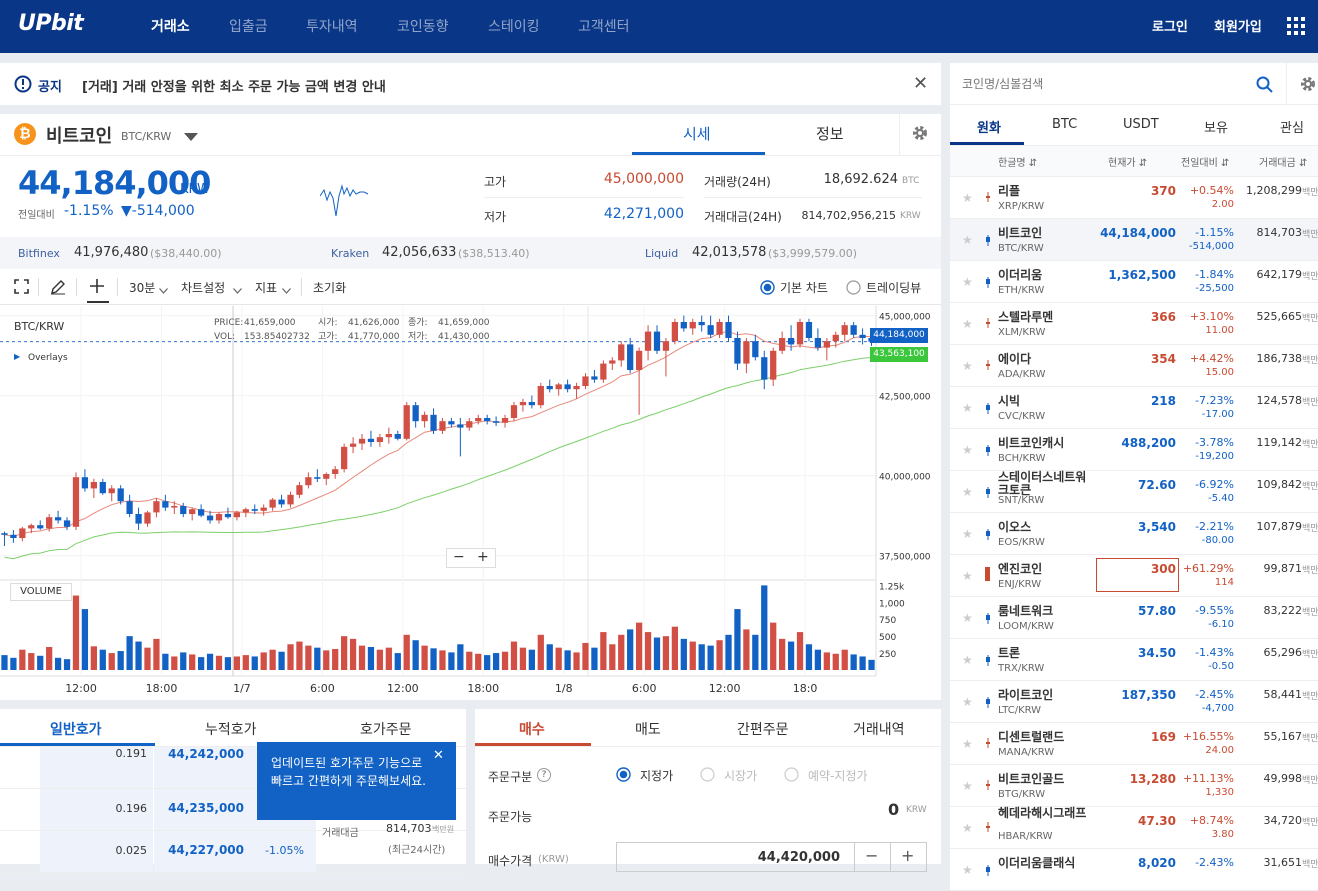  I want to click on tooltip-close-icon: ✕, so click(438, 755).